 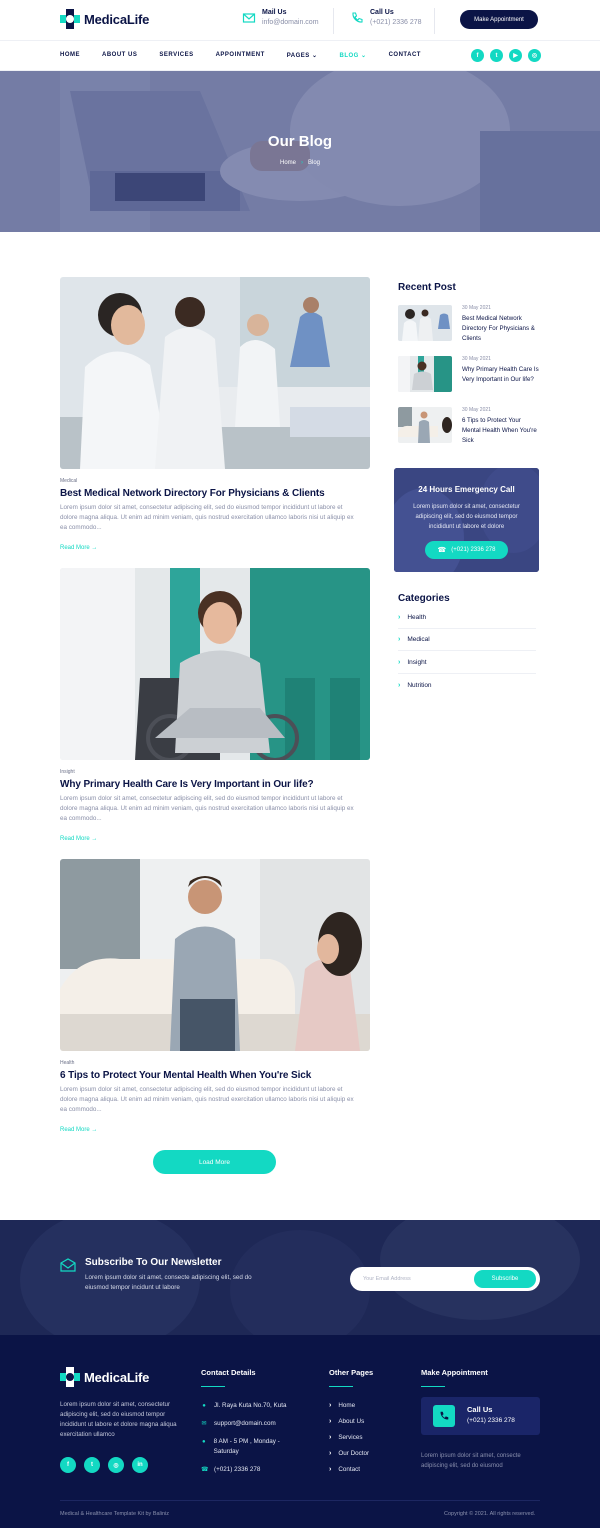 I want to click on category-item-health: › Health, so click(x=467, y=618).